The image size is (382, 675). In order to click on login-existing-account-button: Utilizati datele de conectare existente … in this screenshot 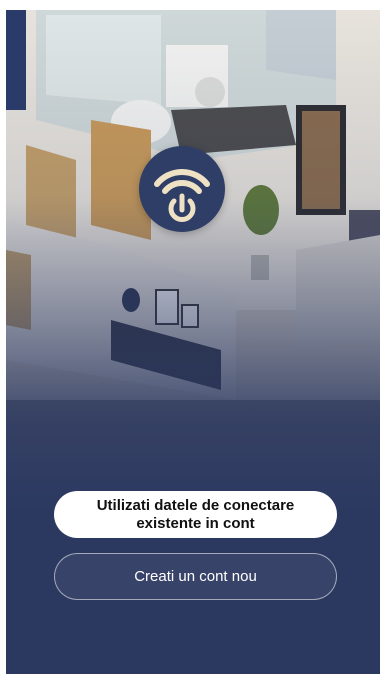, I will do `click(195, 514)`.